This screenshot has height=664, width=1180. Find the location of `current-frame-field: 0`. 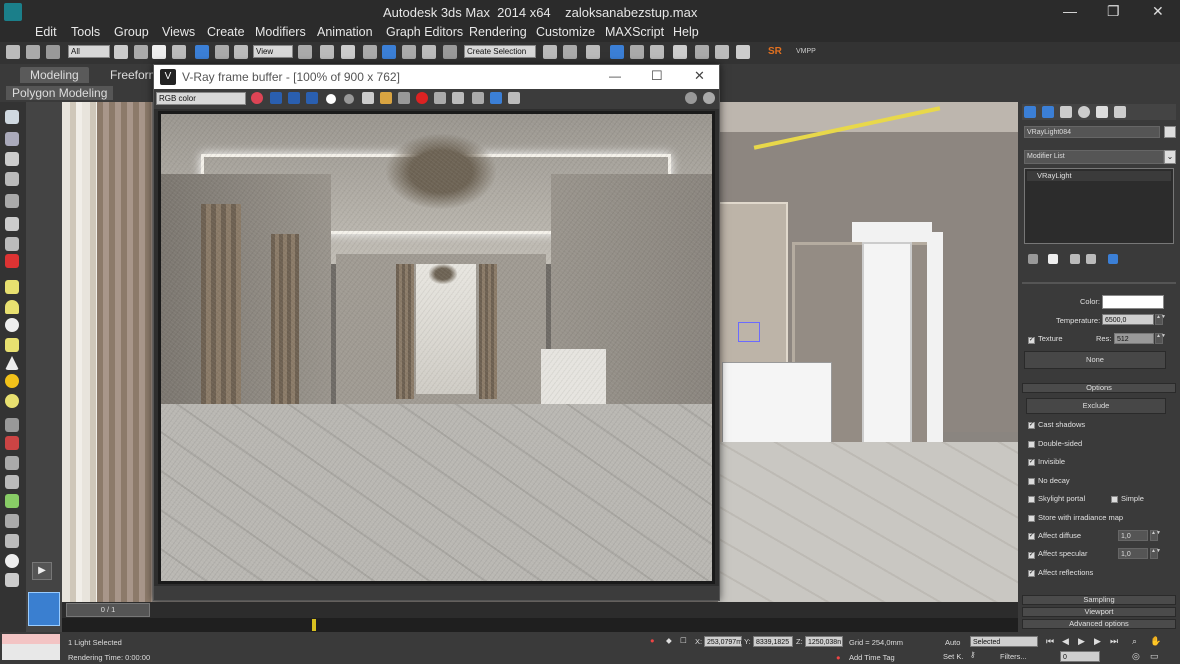

current-frame-field: 0 is located at coordinates (1080, 656).